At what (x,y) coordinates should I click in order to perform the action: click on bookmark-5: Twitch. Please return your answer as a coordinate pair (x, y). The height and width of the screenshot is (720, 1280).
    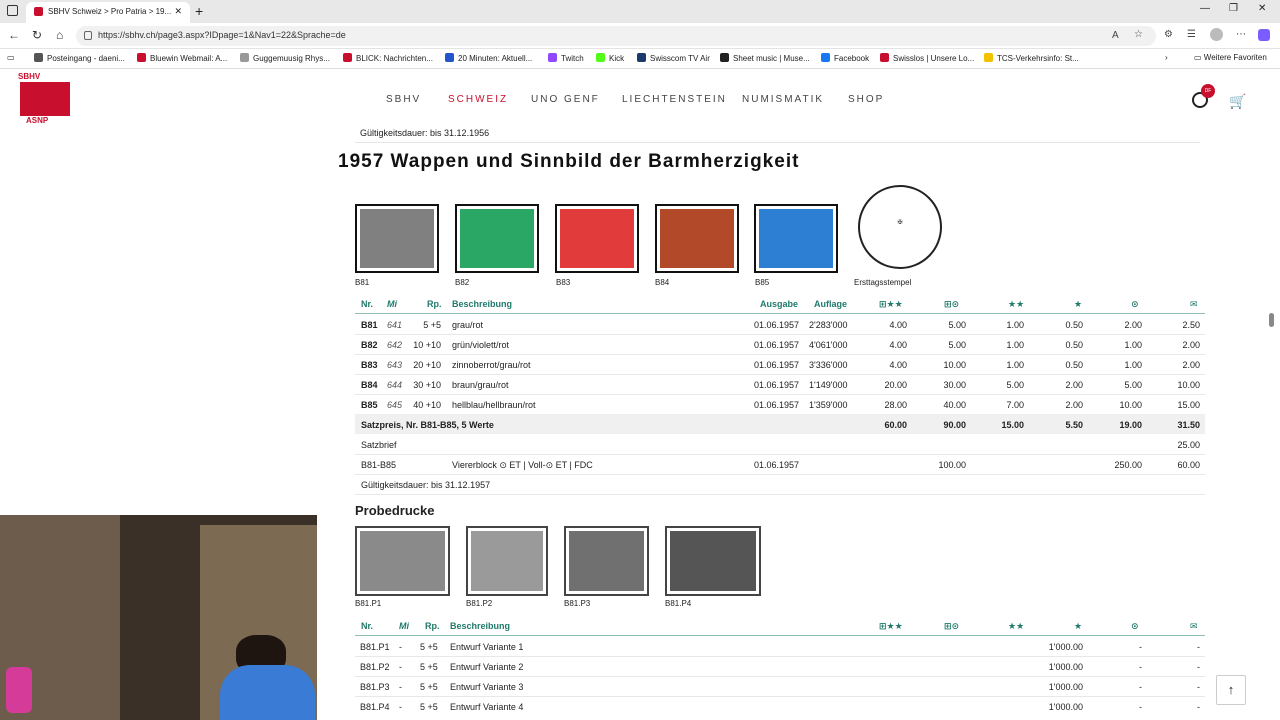
    Looking at the image, I should click on (566, 58).